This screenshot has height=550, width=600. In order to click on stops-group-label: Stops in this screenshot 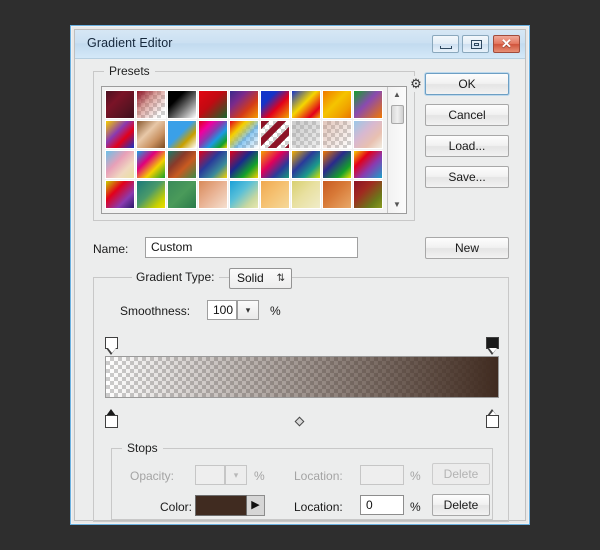, I will do `click(142, 448)`.